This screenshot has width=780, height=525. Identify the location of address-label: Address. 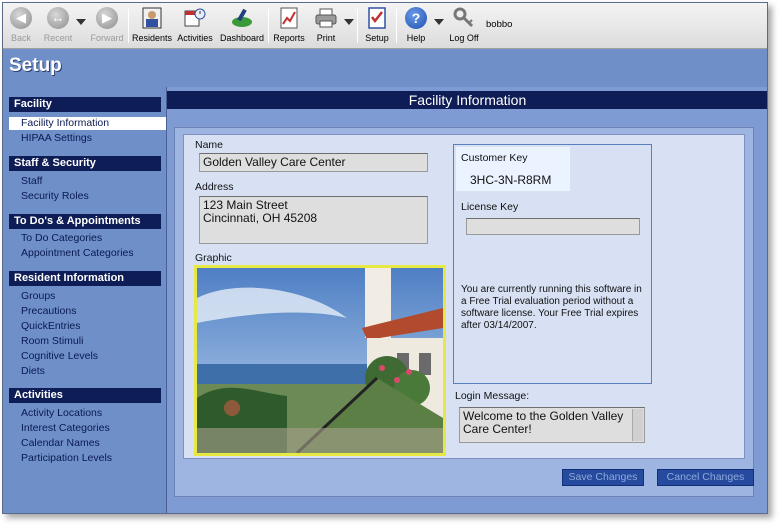
(214, 187).